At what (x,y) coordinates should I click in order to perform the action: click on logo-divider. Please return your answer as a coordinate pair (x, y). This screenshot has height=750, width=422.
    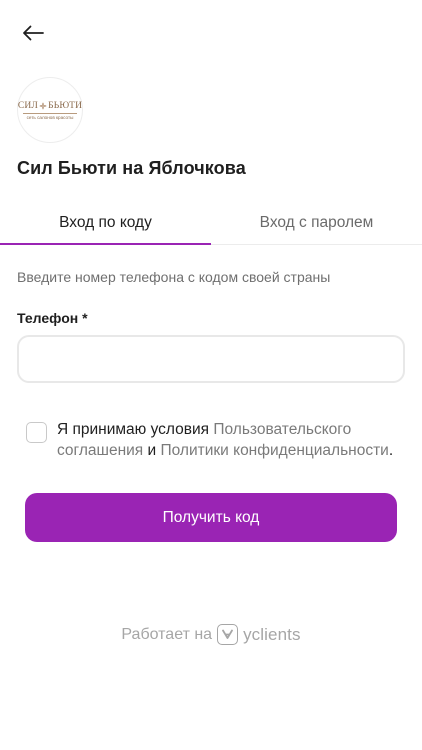
    Looking at the image, I should click on (50, 113).